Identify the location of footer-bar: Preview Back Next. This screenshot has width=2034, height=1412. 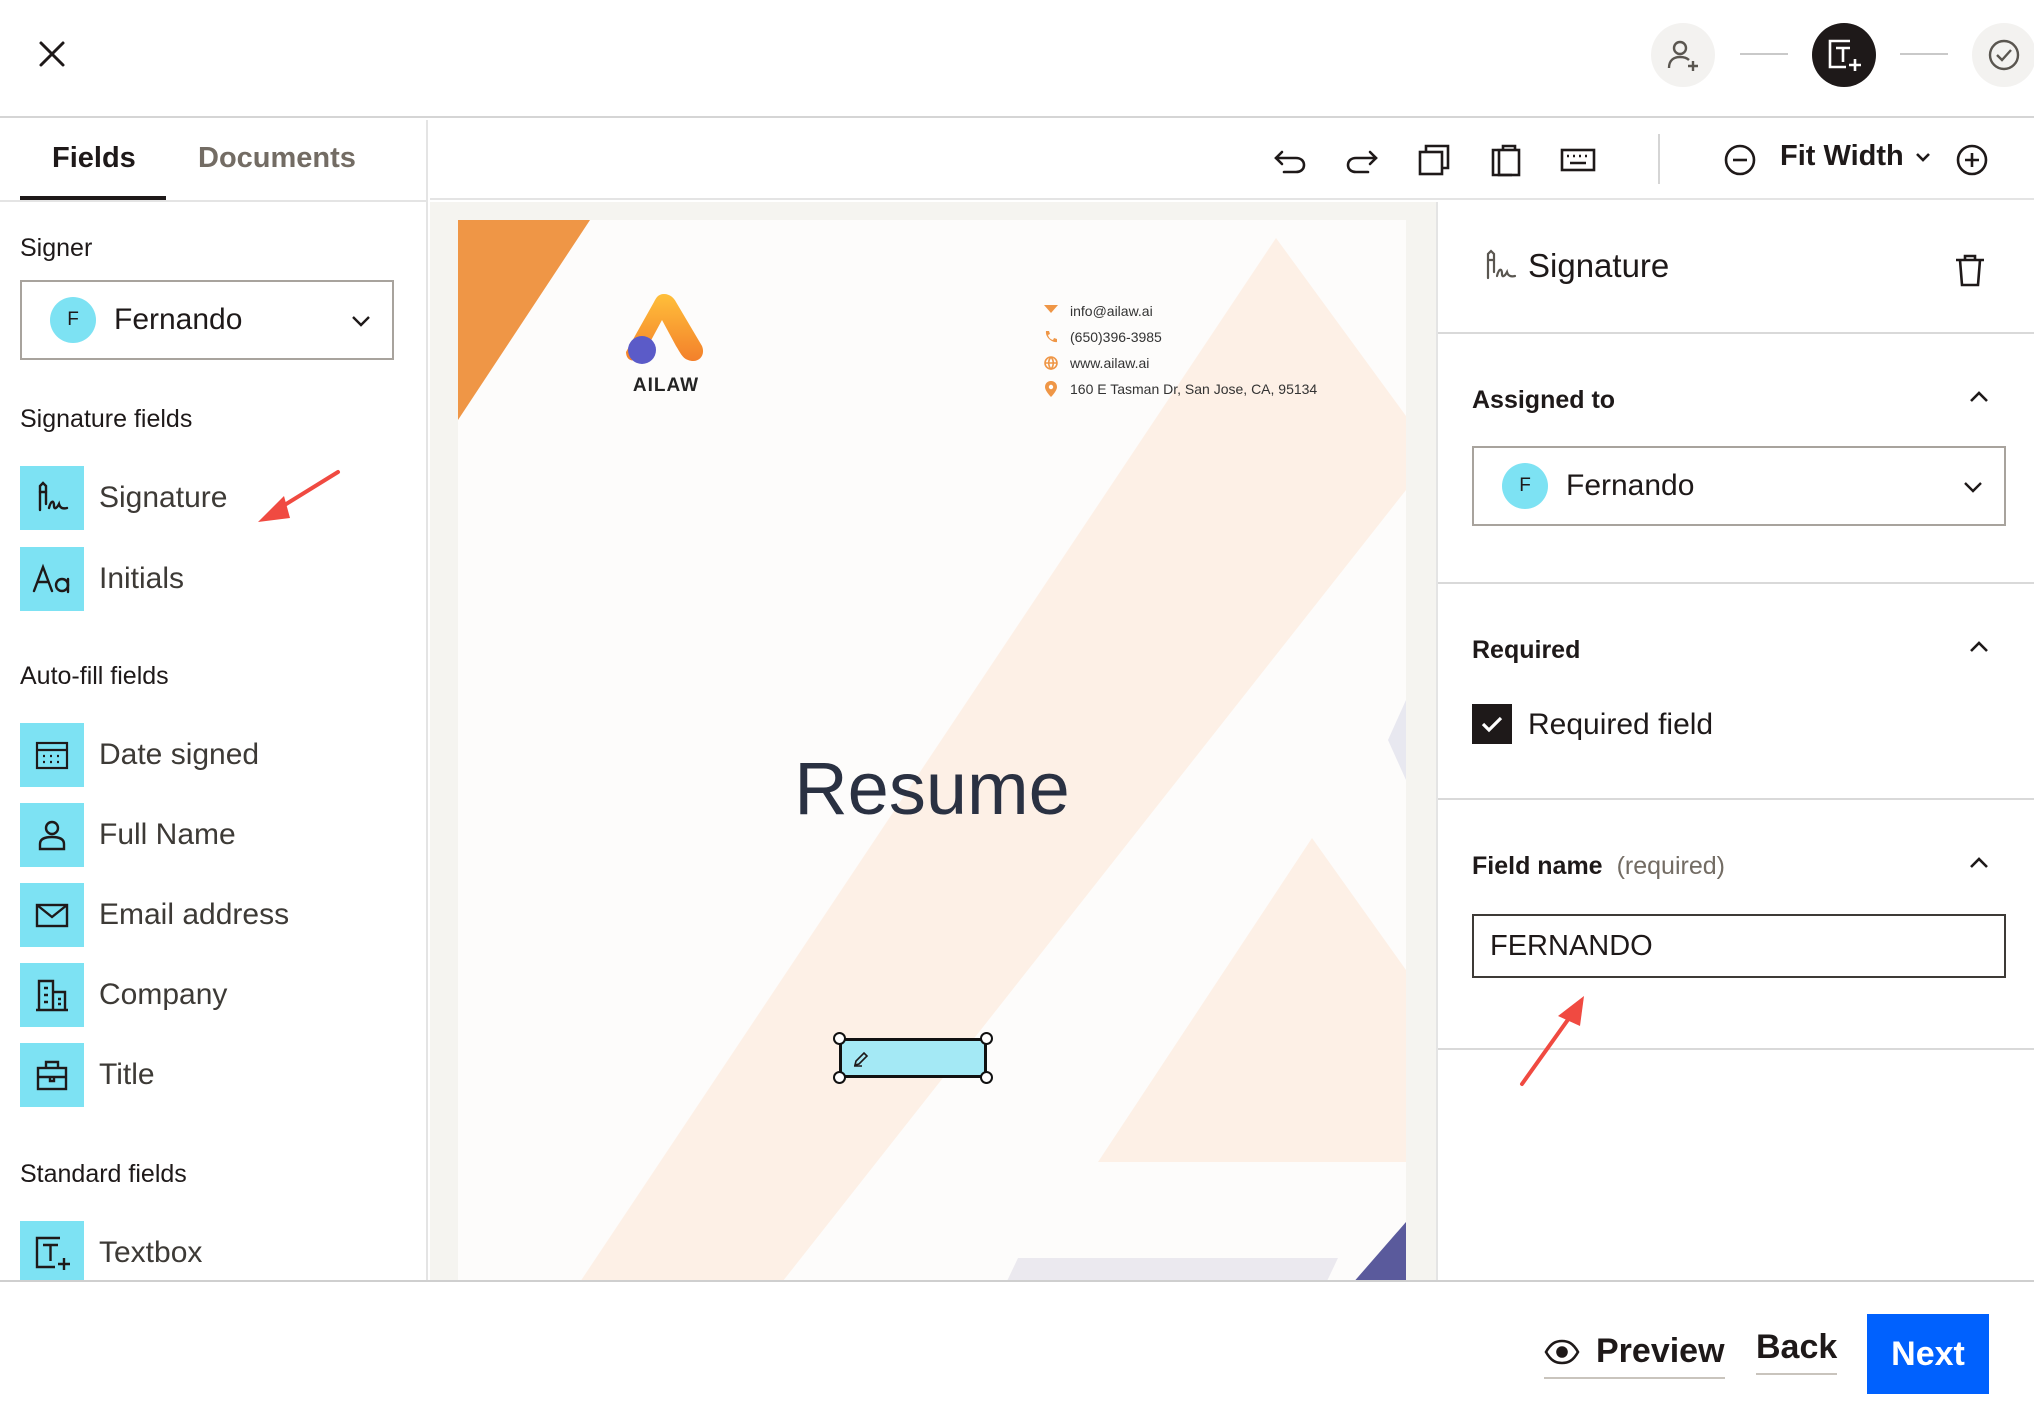
(1017, 1346).